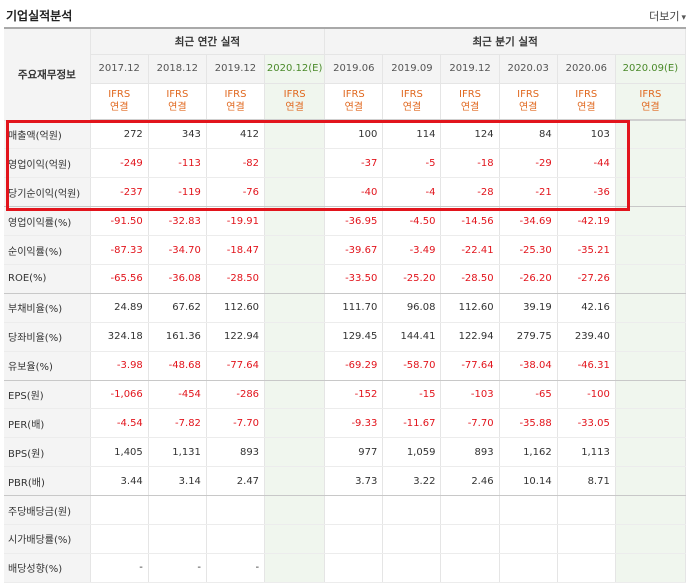 This screenshot has height=586, width=690. What do you see at coordinates (354, 69) in the screenshot?
I see `period-header: 2019.06` at bounding box center [354, 69].